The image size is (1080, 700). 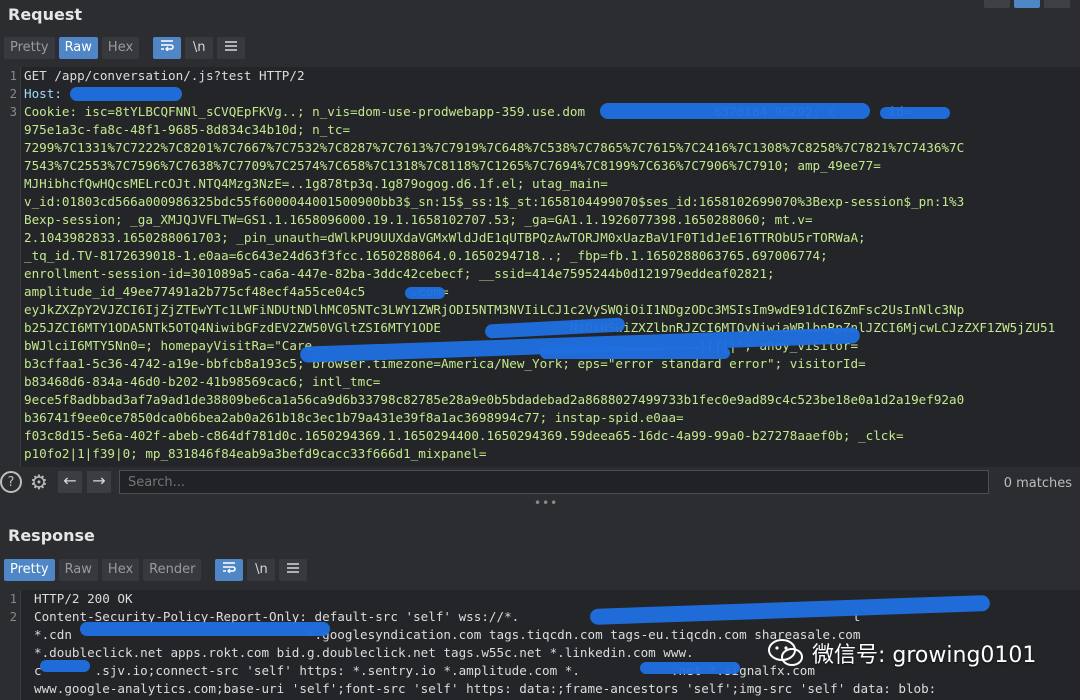 I want to click on settings-icon: ⚙, so click(x=39, y=482).